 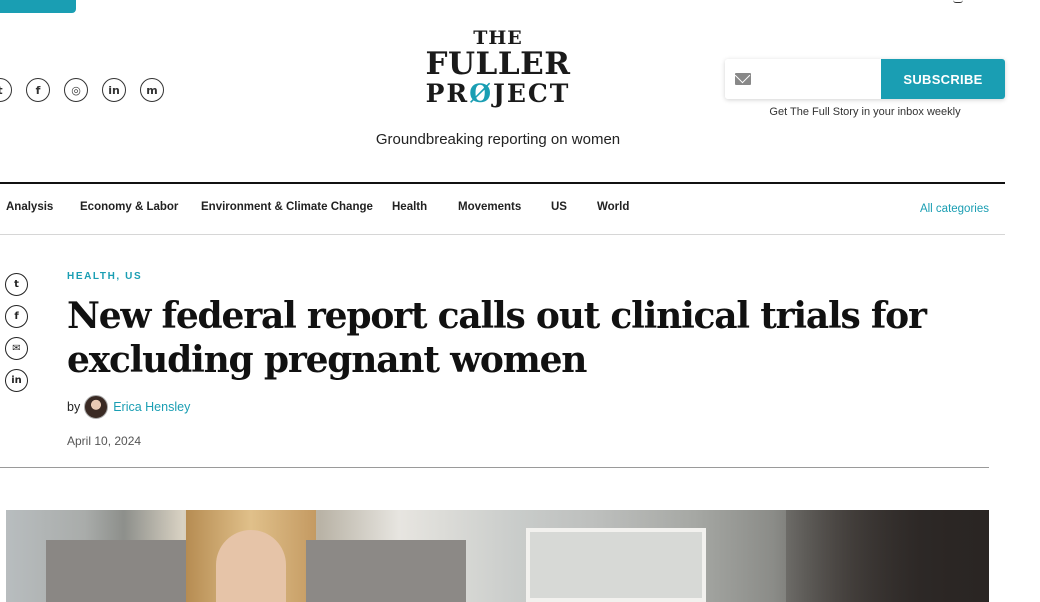 I want to click on hero-image-face, so click(x=251, y=566).